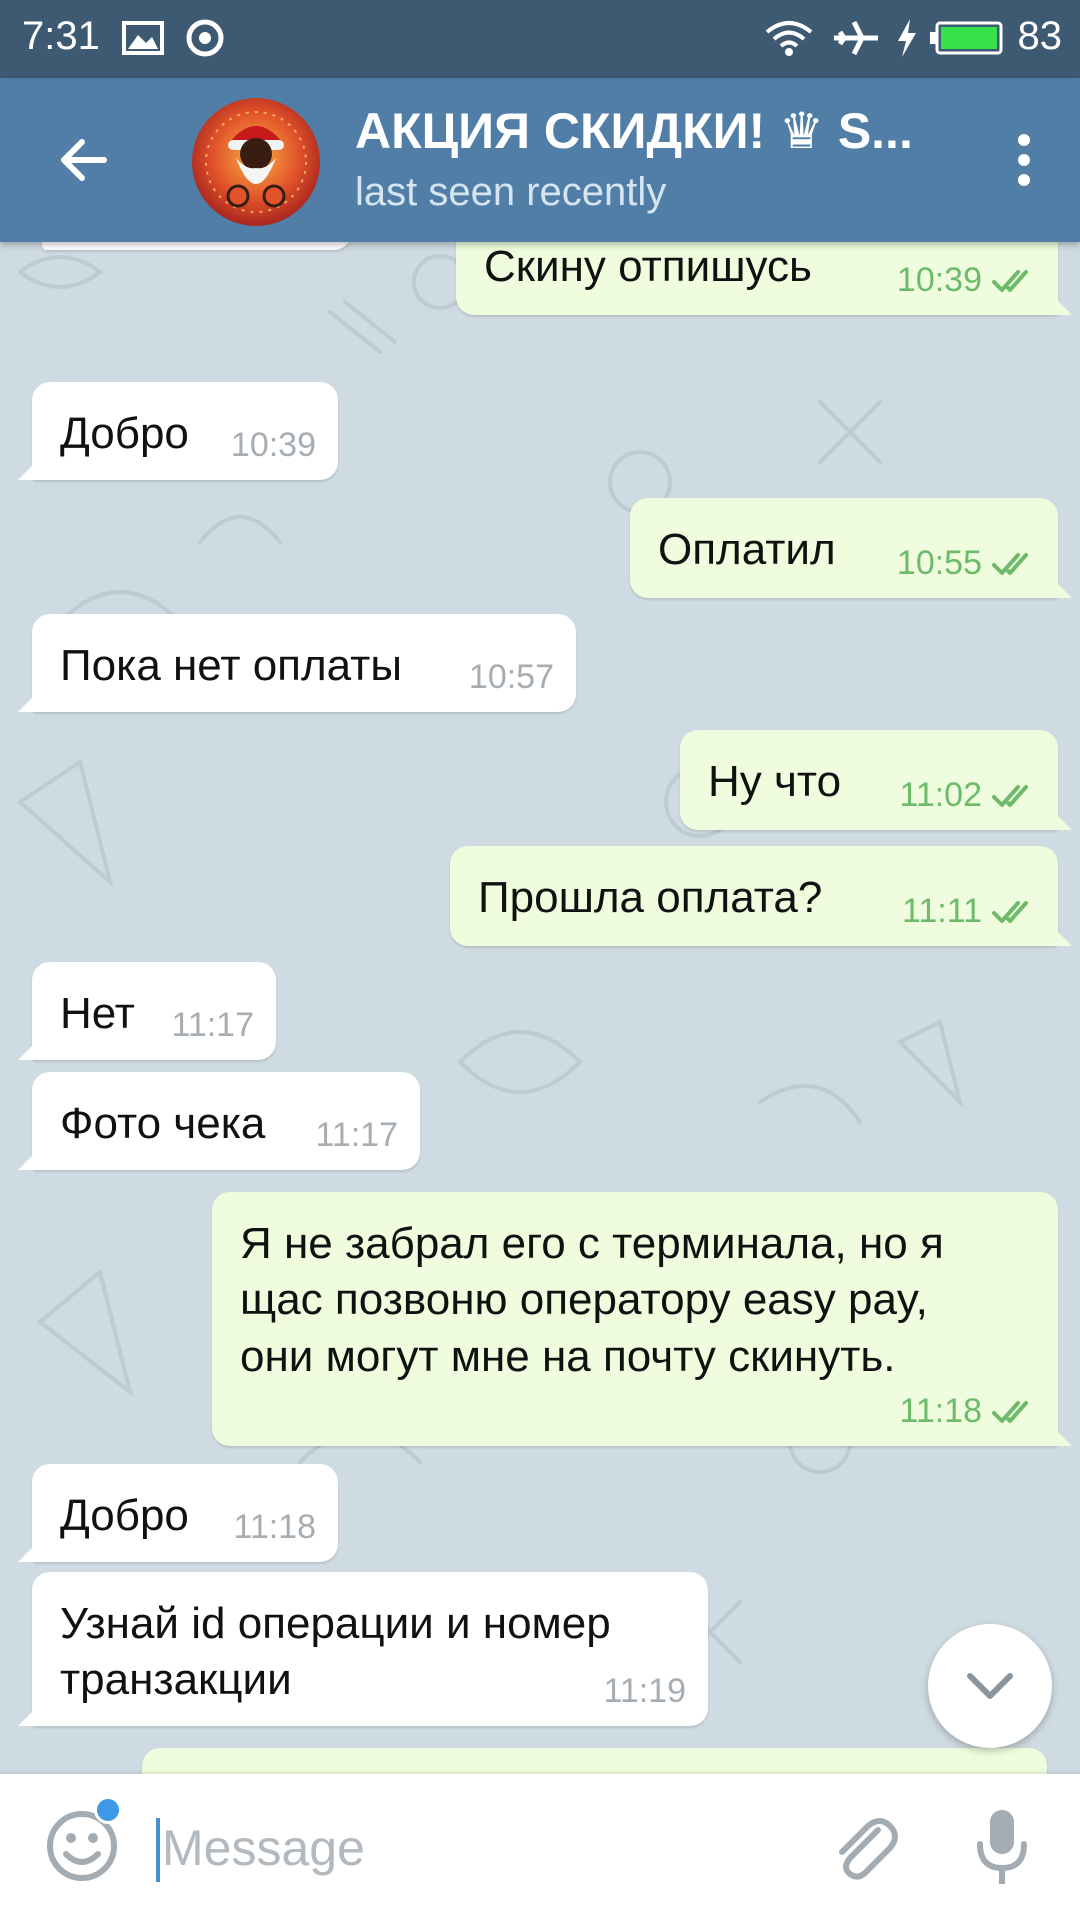  What do you see at coordinates (907, 38) in the screenshot?
I see `charging-icon` at bounding box center [907, 38].